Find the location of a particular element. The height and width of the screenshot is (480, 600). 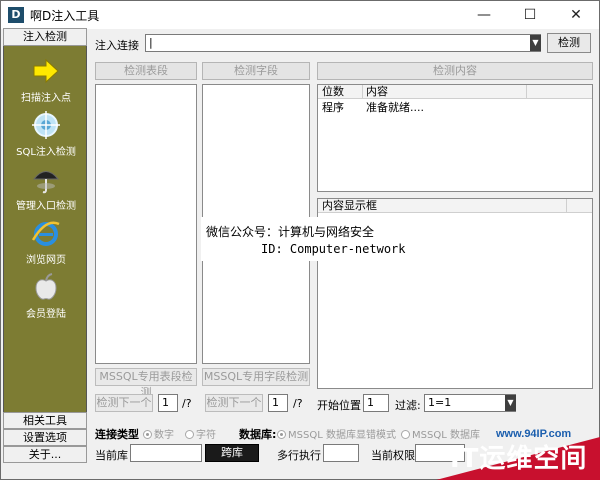

inject-url-input: | is located at coordinates (343, 43).